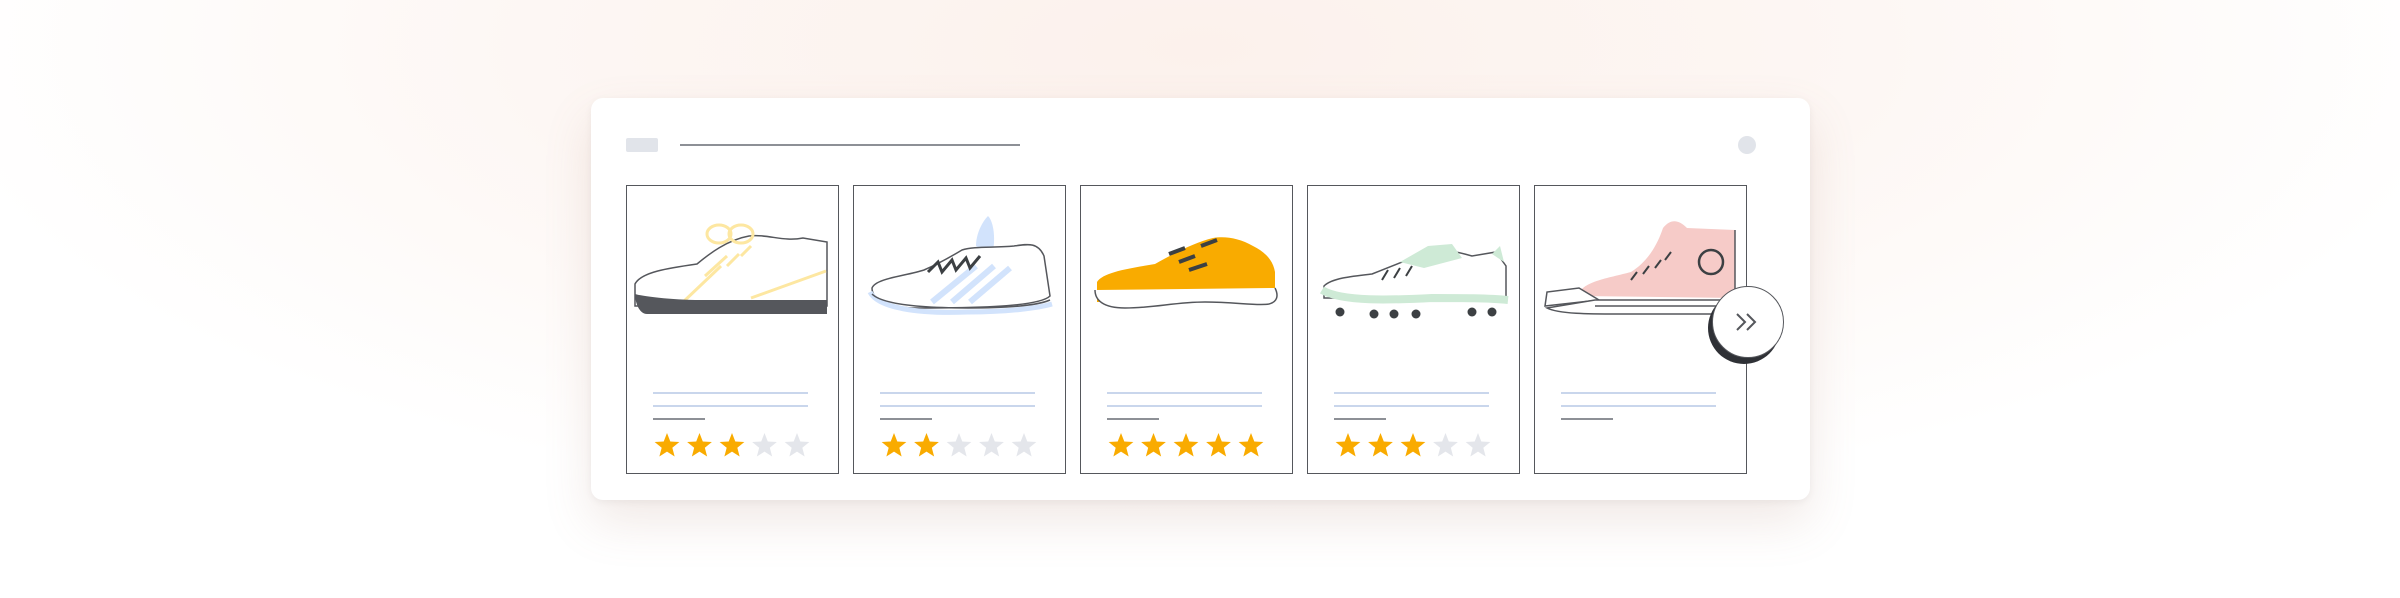 Image resolution: width=2400 pixels, height=598 pixels. What do you see at coordinates (1747, 145) in the screenshot?
I see `window-dot-icon` at bounding box center [1747, 145].